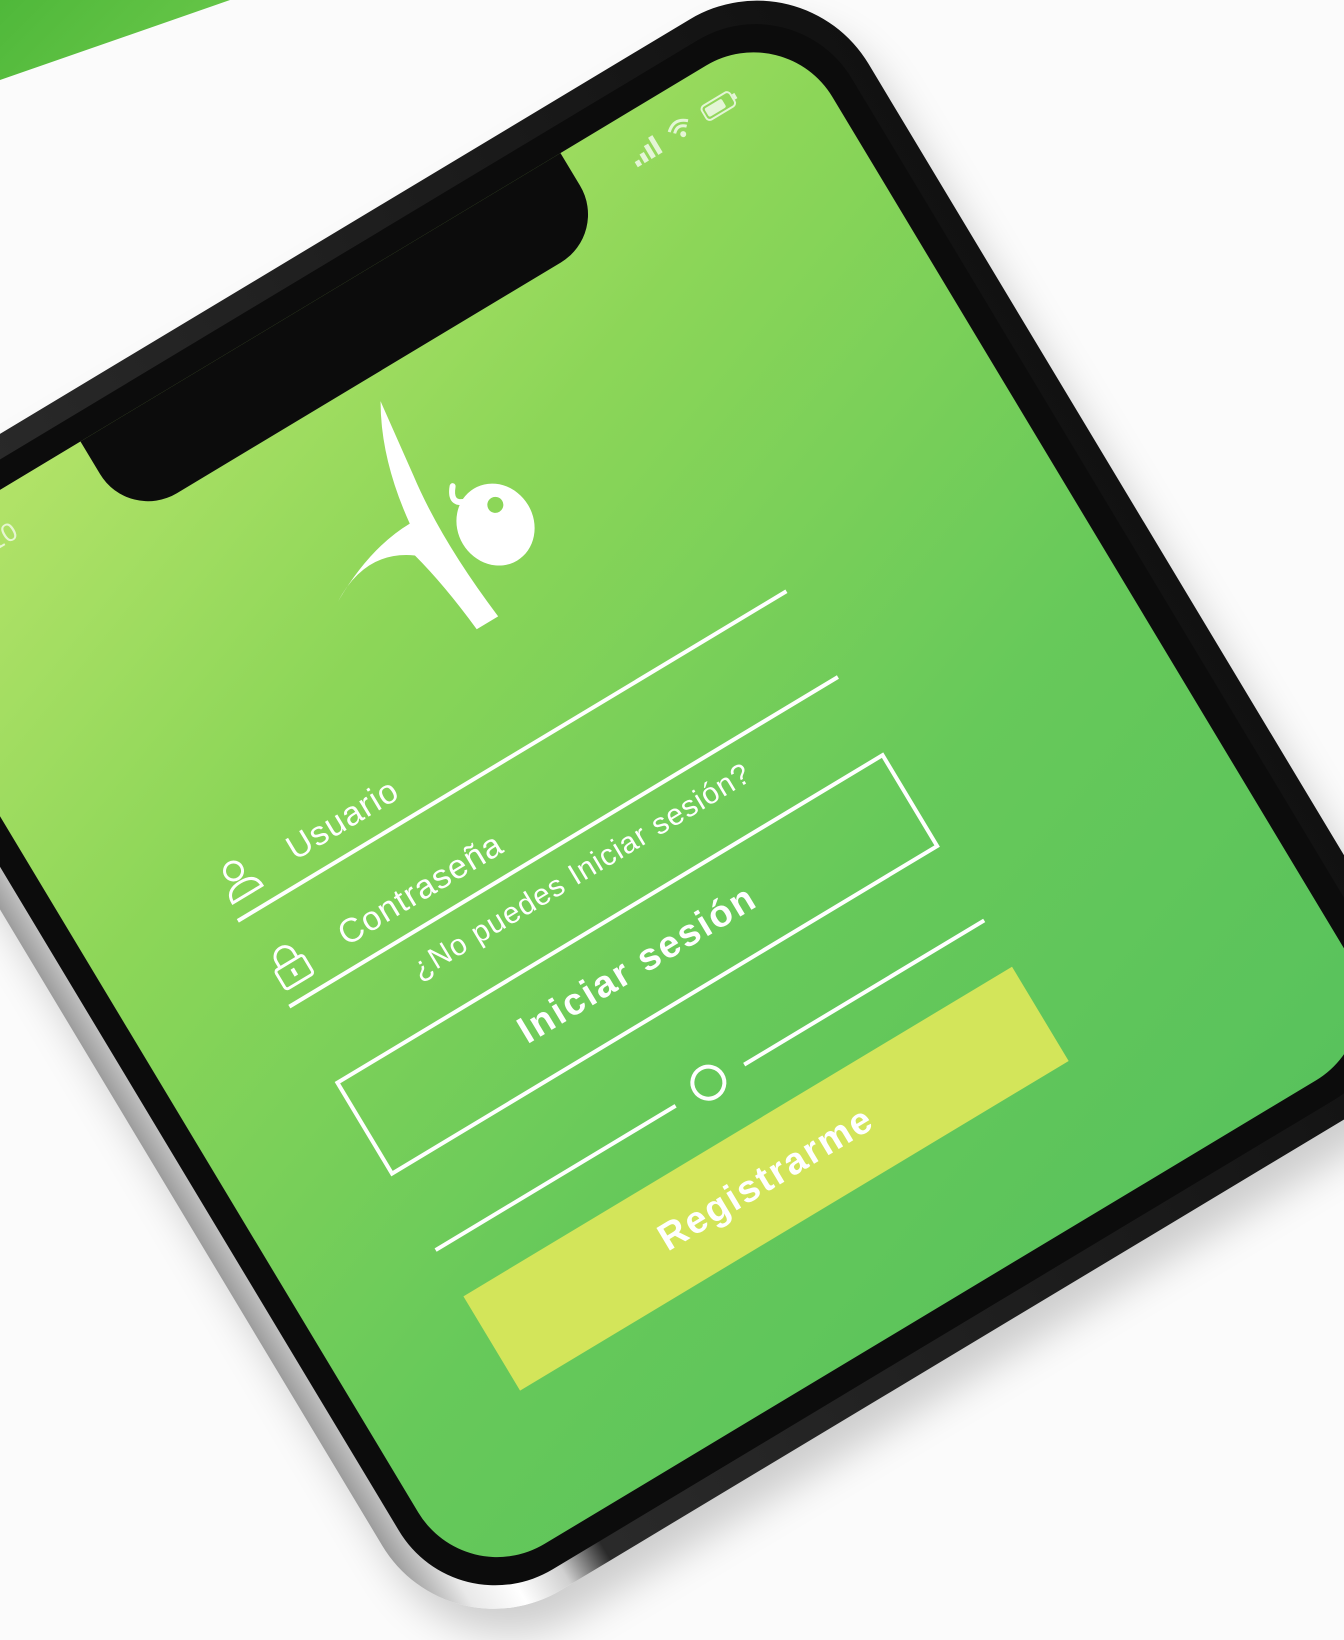 This screenshot has height=1640, width=1344. Describe the element at coordinates (644, 150) in the screenshot. I see `signal-icon` at that location.